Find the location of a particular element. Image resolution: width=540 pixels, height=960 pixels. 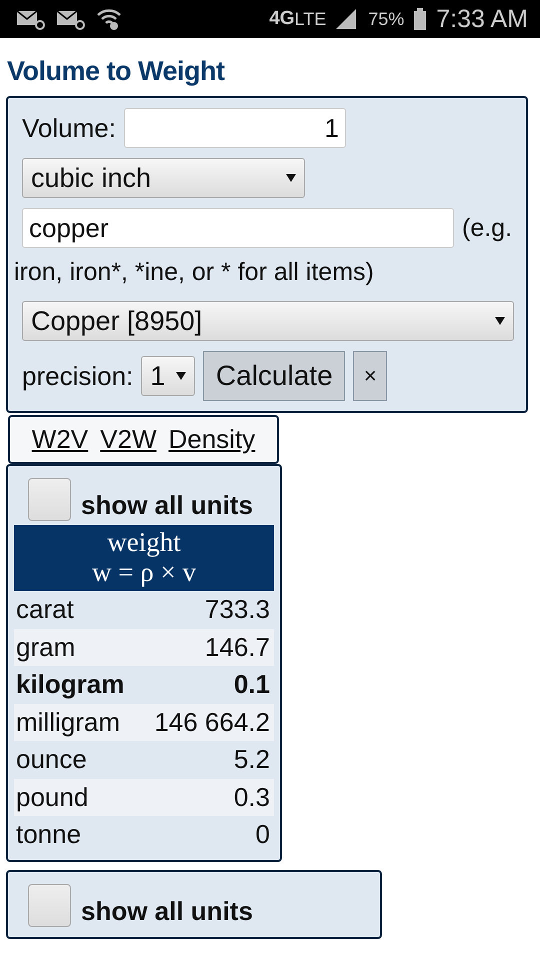

nav-link: W2V is located at coordinates (60, 439).